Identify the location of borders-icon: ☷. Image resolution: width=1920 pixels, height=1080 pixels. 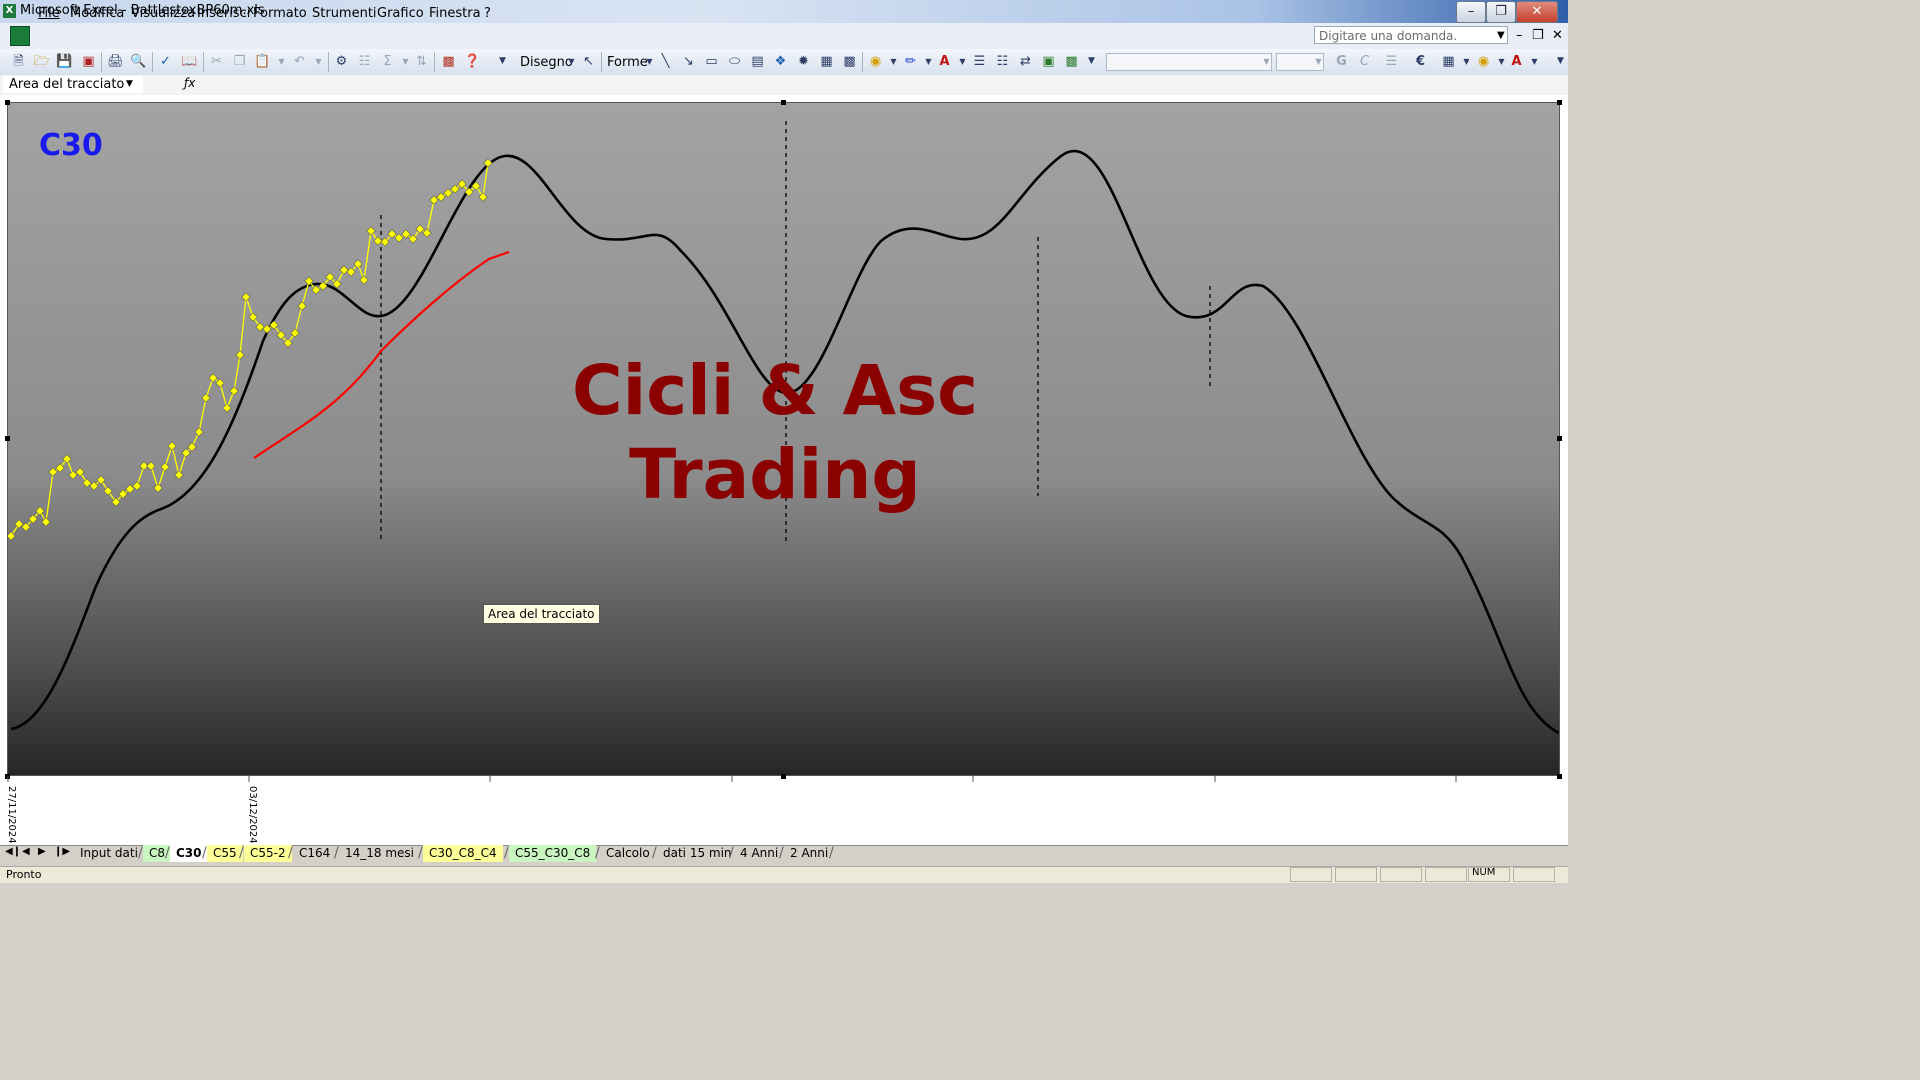
(364, 61).